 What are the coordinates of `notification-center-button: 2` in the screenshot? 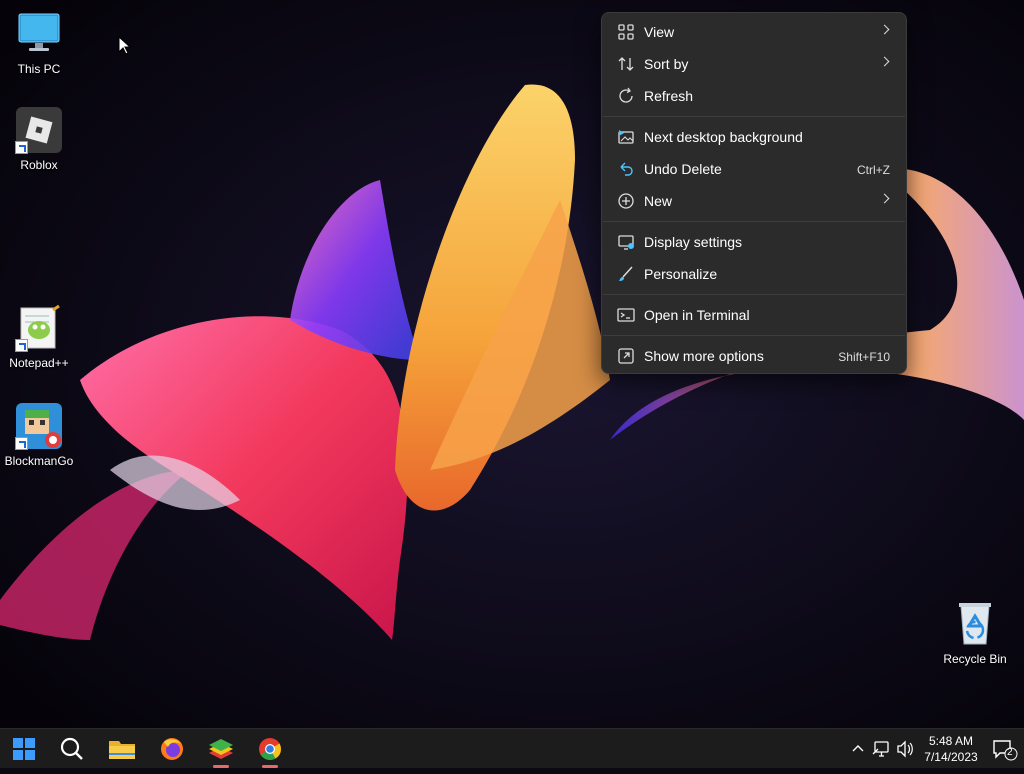 It's located at (1005, 749).